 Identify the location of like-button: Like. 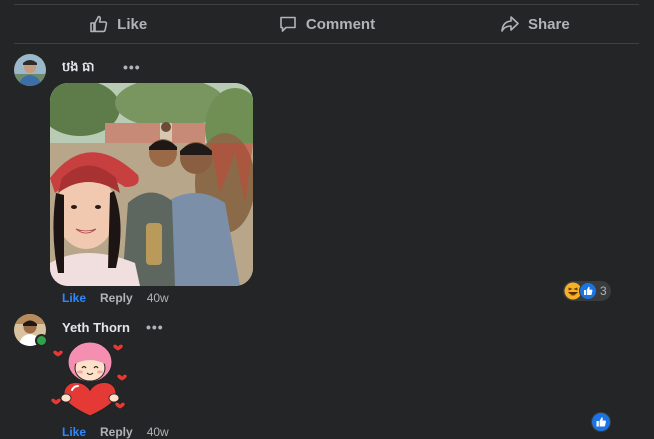
(118, 24).